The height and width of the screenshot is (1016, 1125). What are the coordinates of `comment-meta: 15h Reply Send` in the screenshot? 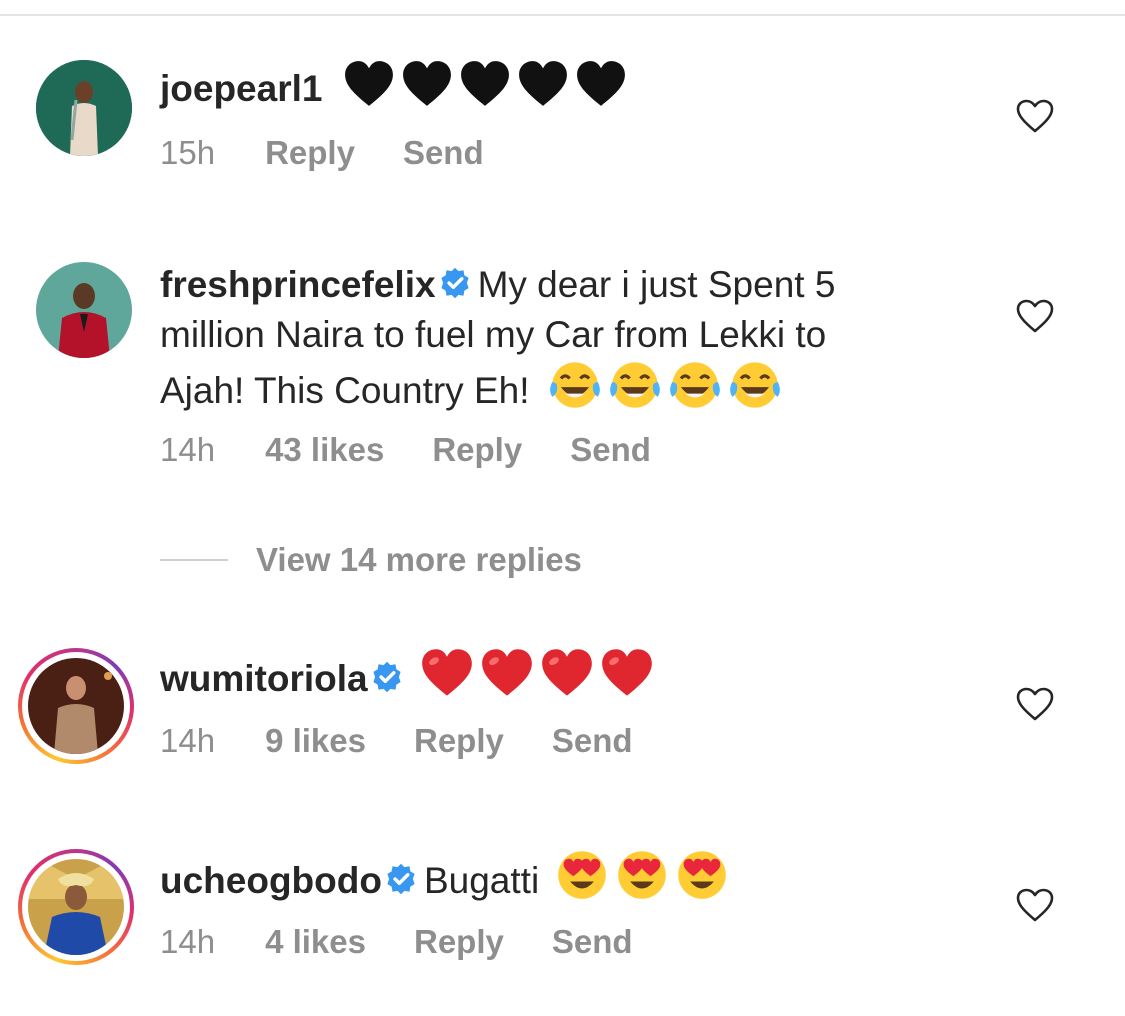 It's located at (346, 153).